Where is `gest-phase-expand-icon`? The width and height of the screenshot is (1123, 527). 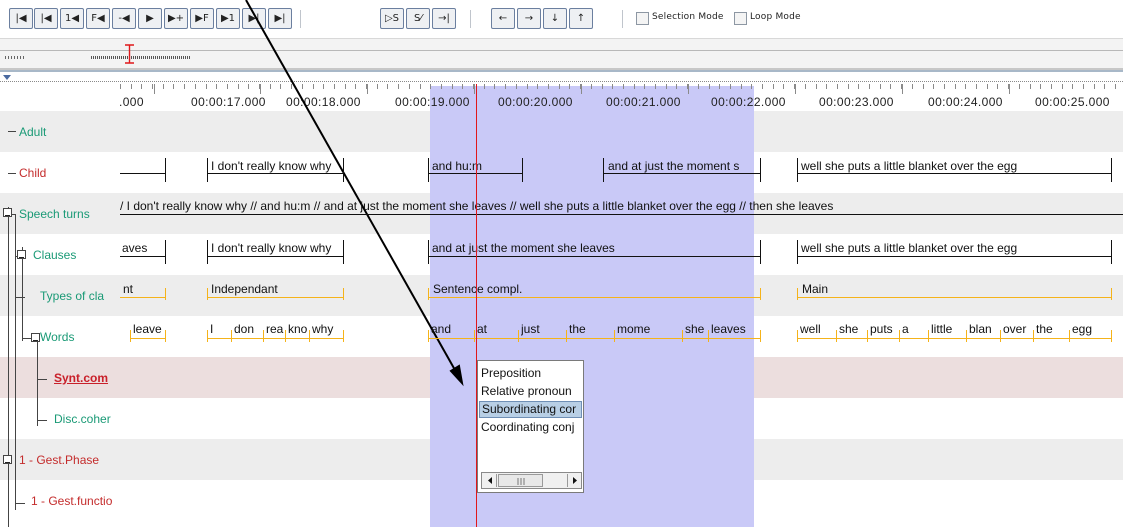
gest-phase-expand-icon is located at coordinates (7, 459).